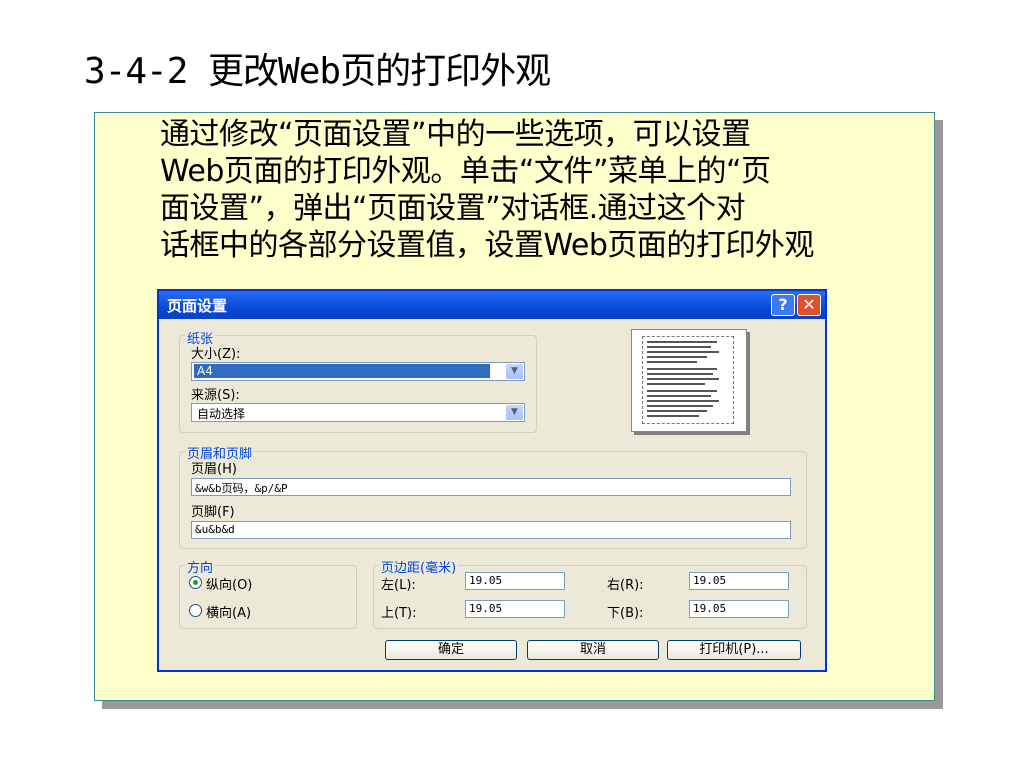 The image size is (1024, 768). What do you see at coordinates (625, 613) in the screenshot?
I see `margin-bottom-label: 下(B):` at bounding box center [625, 613].